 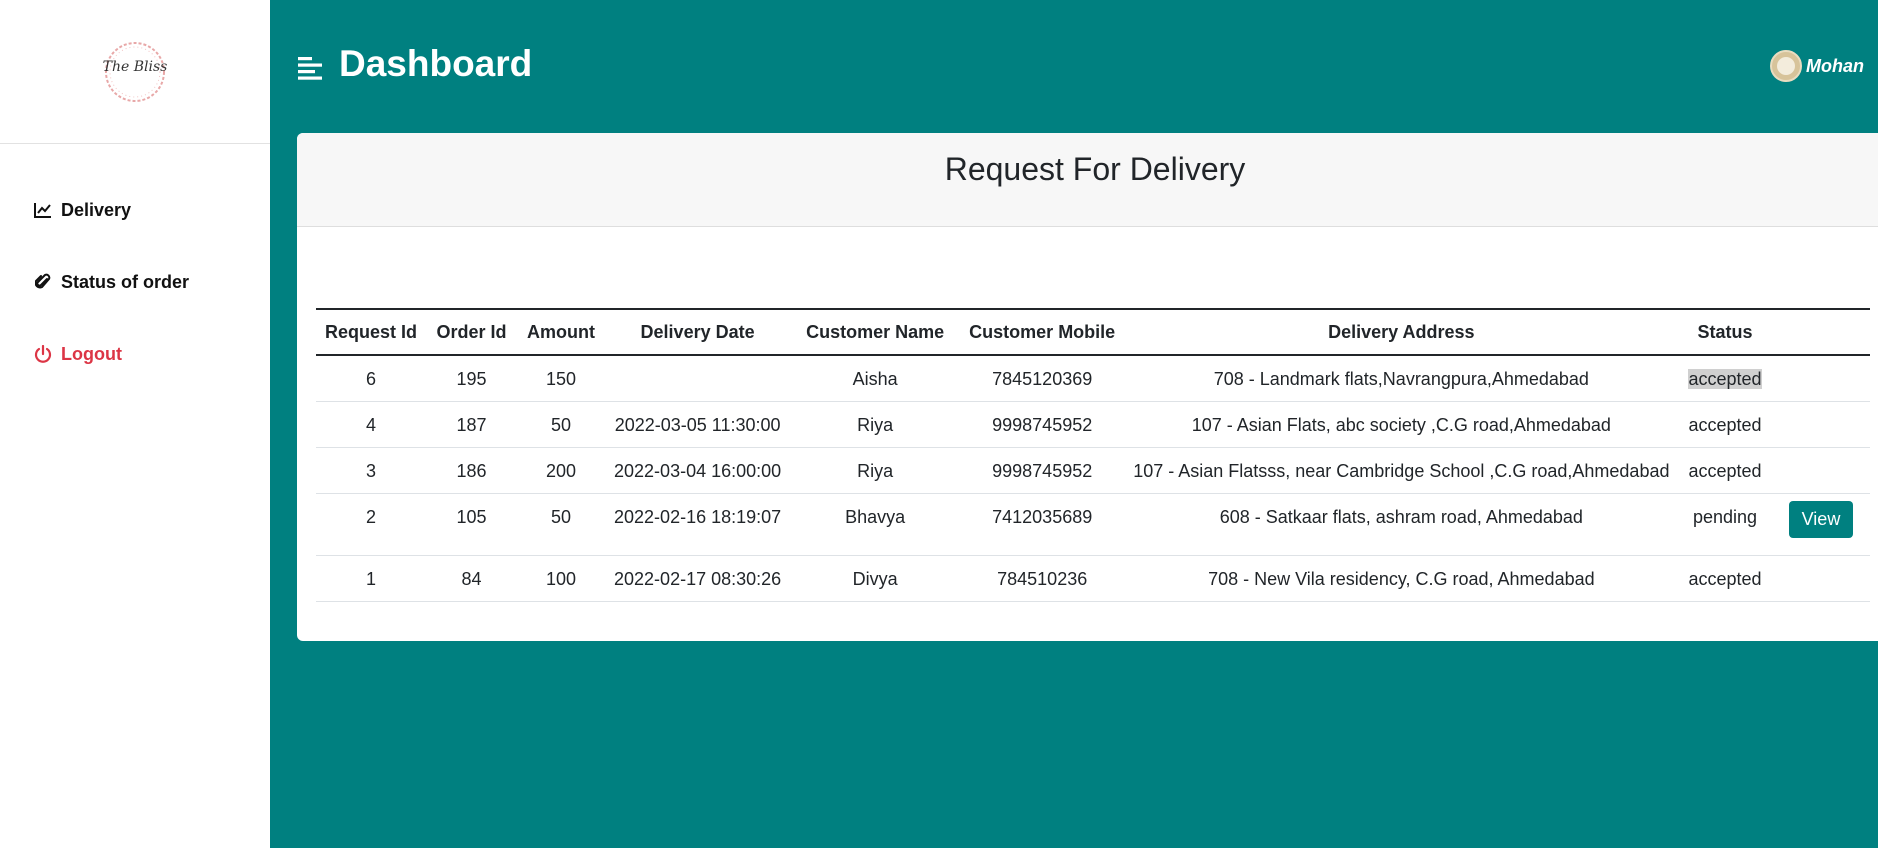 I want to click on logo-area: The Bliss, so click(x=135, y=72).